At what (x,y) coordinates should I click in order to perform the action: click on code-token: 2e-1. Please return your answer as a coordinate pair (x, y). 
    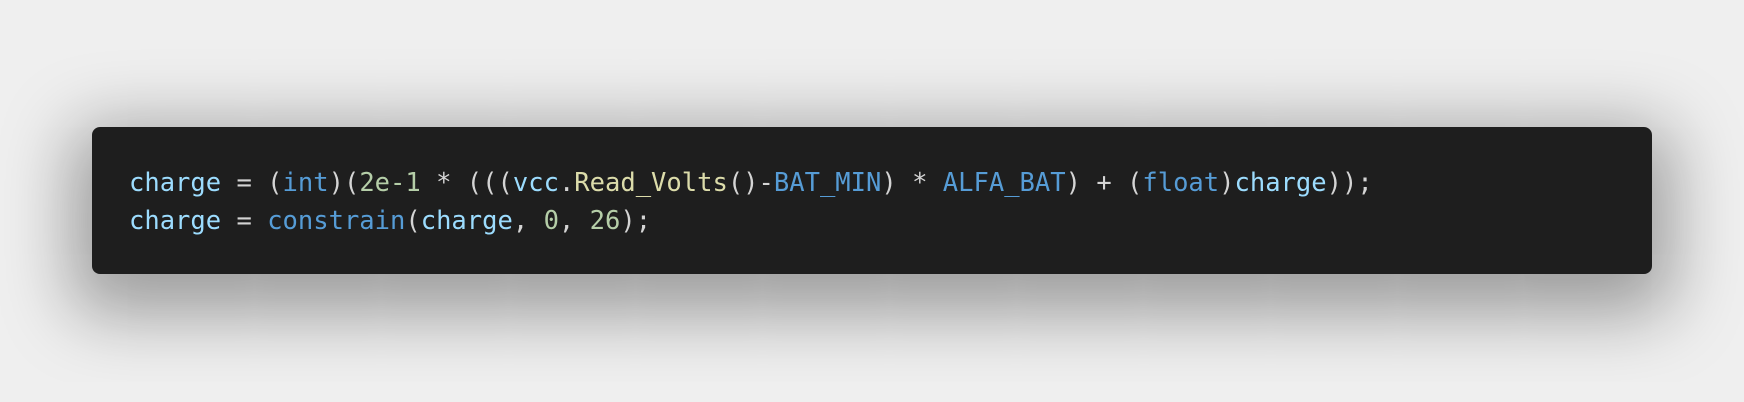
    Looking at the image, I should click on (390, 183).